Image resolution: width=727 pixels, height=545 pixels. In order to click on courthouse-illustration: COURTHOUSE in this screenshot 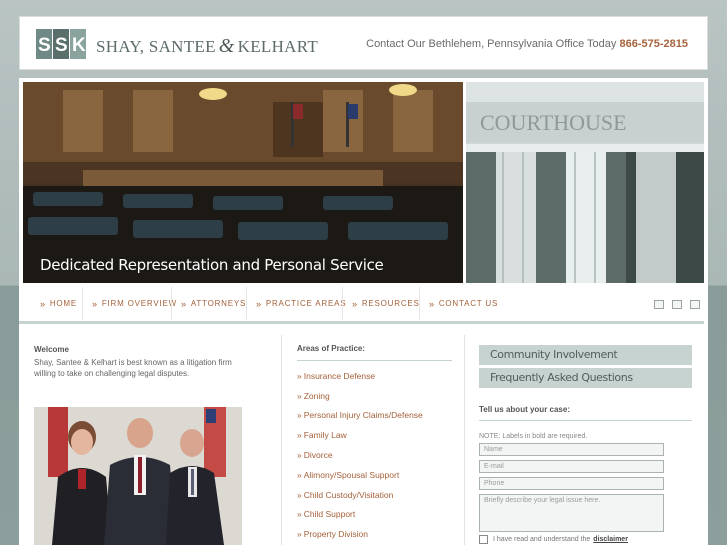, I will do `click(585, 182)`.